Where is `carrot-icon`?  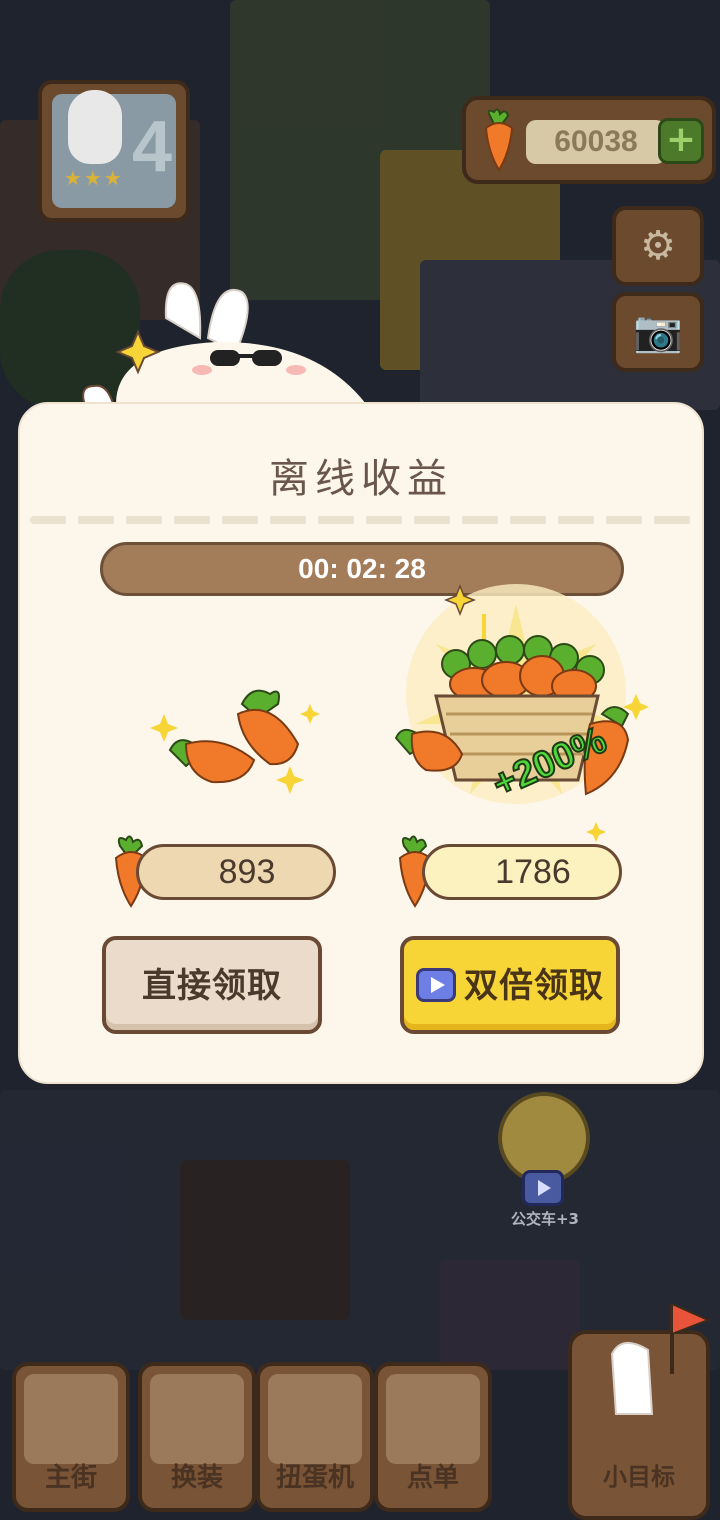 carrot-icon is located at coordinates (499, 140).